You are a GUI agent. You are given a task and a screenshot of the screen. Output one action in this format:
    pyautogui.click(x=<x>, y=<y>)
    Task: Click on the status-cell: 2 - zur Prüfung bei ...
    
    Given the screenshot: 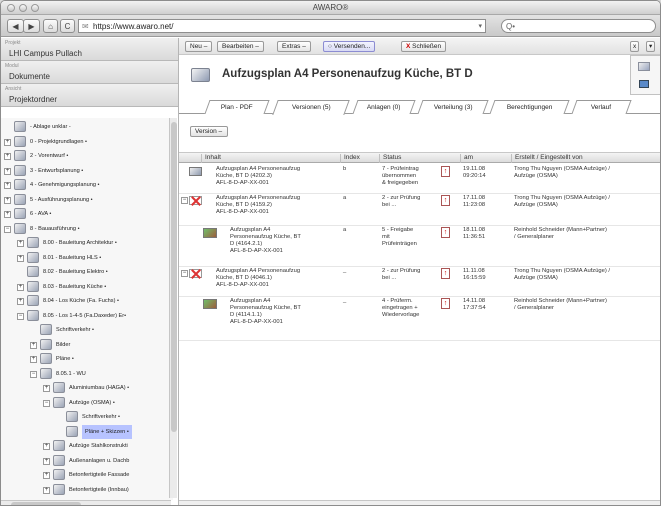 What is the action you would take?
    pyautogui.click(x=401, y=202)
    